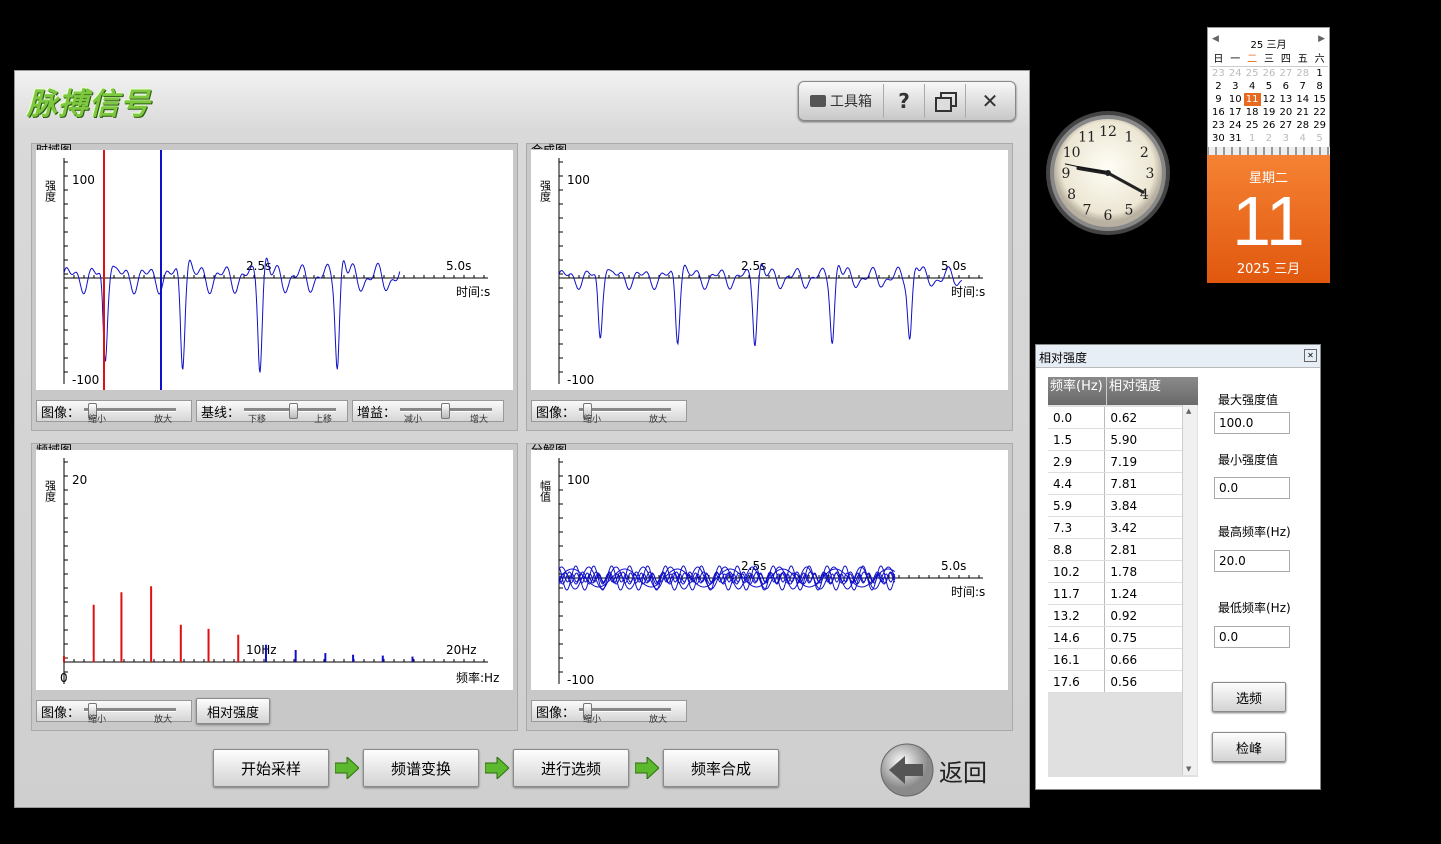  What do you see at coordinates (1235, 138) in the screenshot?
I see `calendar-day: 31` at bounding box center [1235, 138].